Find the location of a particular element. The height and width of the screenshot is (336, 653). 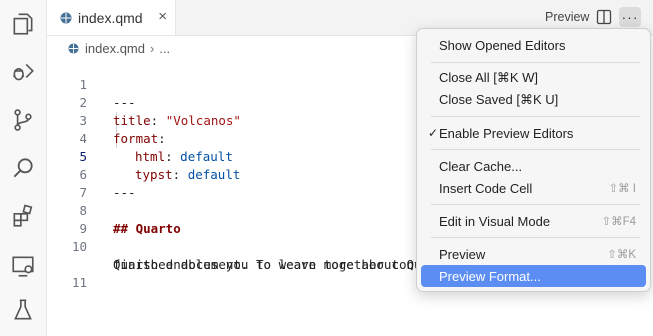

line-number: 11 is located at coordinates (79, 282).